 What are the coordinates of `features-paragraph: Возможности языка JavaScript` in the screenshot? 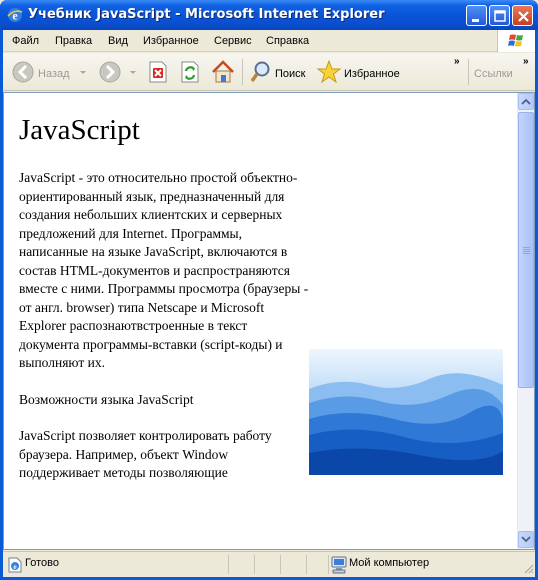 It's located at (106, 399).